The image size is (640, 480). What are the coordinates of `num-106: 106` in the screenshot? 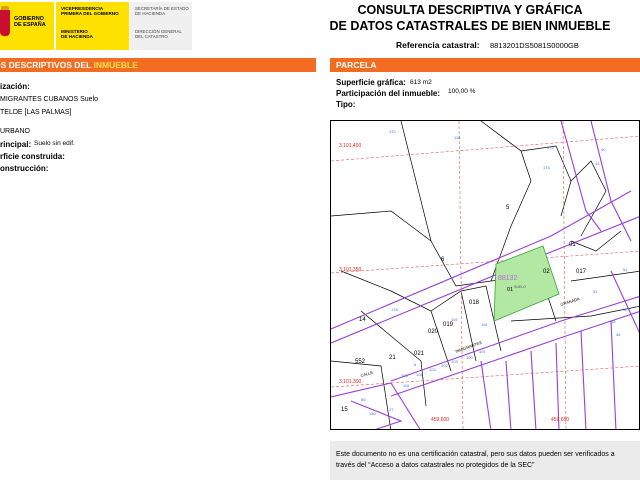 It's located at (404, 375).